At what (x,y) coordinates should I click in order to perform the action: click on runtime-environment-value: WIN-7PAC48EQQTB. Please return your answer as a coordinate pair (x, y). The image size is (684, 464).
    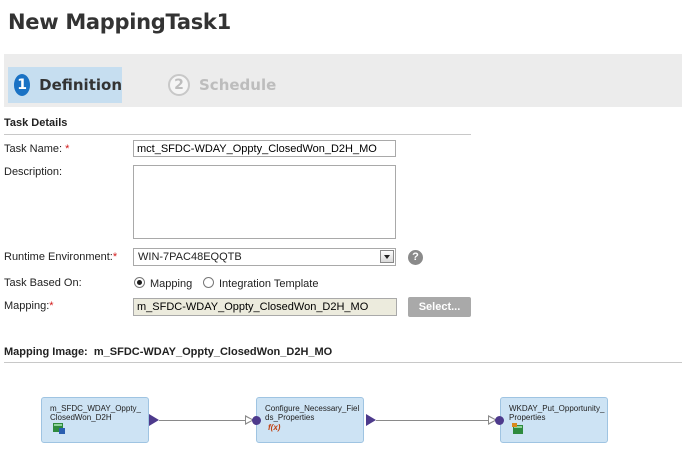
    Looking at the image, I should click on (190, 257).